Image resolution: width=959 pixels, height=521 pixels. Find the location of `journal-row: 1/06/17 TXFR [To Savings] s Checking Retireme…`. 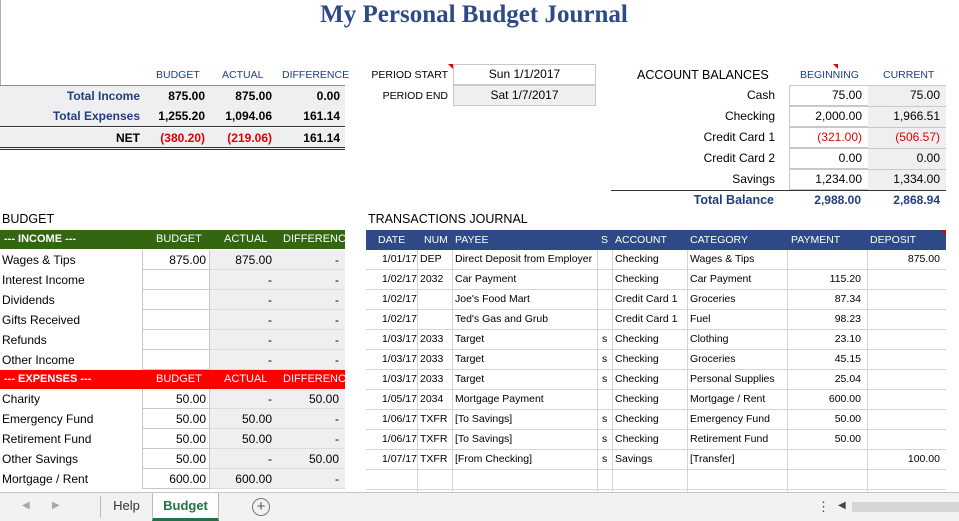

journal-row: 1/06/17 TXFR [To Savings] s Checking Retireme… is located at coordinates (656, 440).